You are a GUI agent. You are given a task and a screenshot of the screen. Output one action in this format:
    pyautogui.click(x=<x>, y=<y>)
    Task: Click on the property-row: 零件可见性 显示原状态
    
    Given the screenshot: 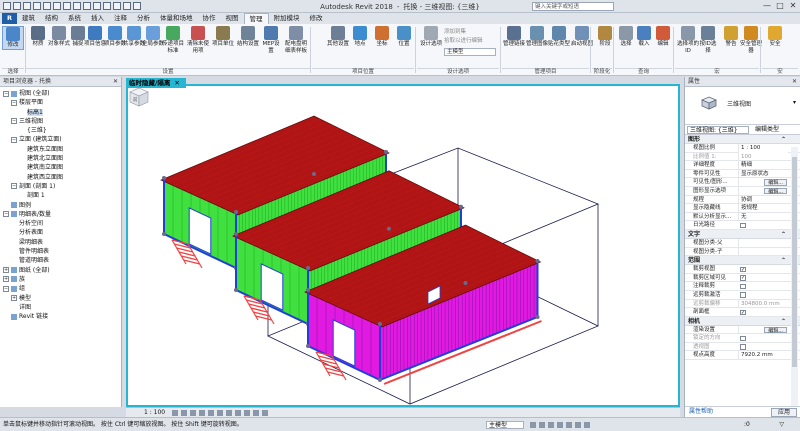 What is the action you would take?
    pyautogui.click(x=742, y=174)
    